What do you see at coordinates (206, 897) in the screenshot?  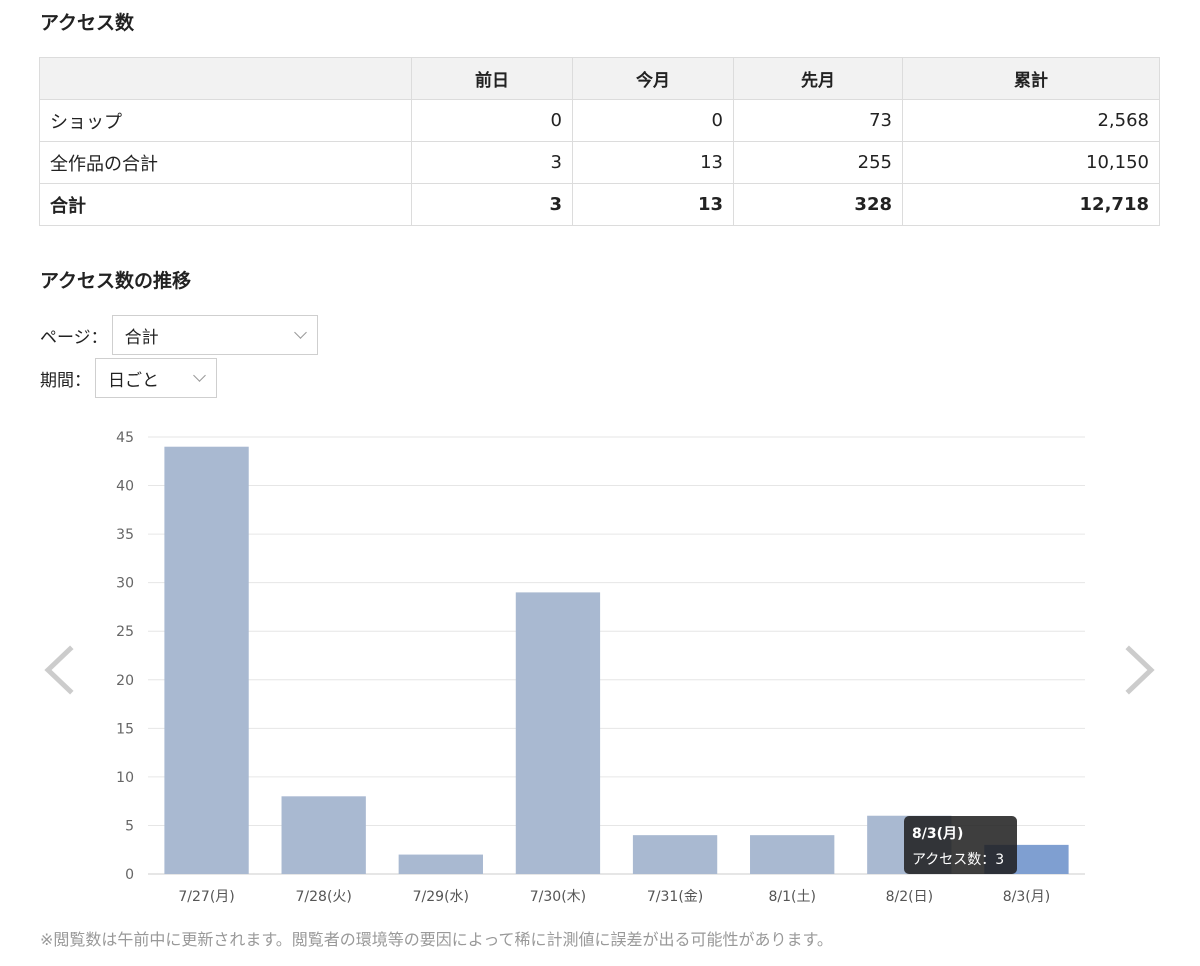 I see `x-tick-label: 7/27(月)` at bounding box center [206, 897].